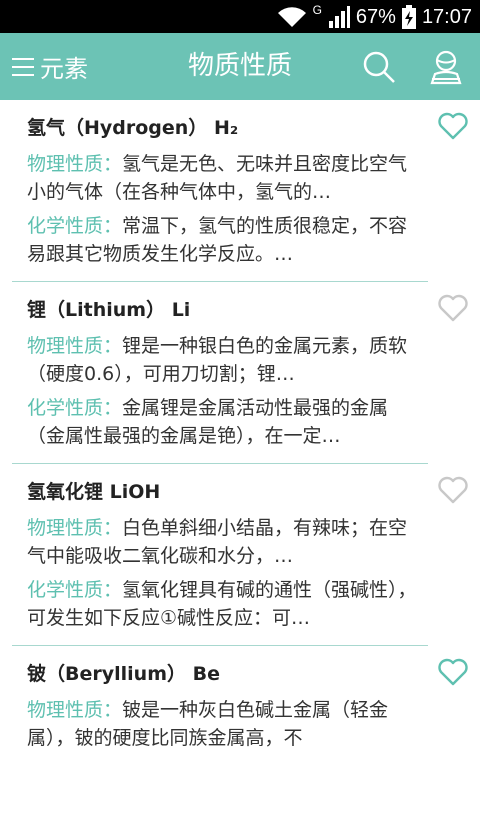 The height and width of the screenshot is (828, 480). What do you see at coordinates (123, 674) in the screenshot?
I see `substance-name: 铍（Beryllium） Be` at bounding box center [123, 674].